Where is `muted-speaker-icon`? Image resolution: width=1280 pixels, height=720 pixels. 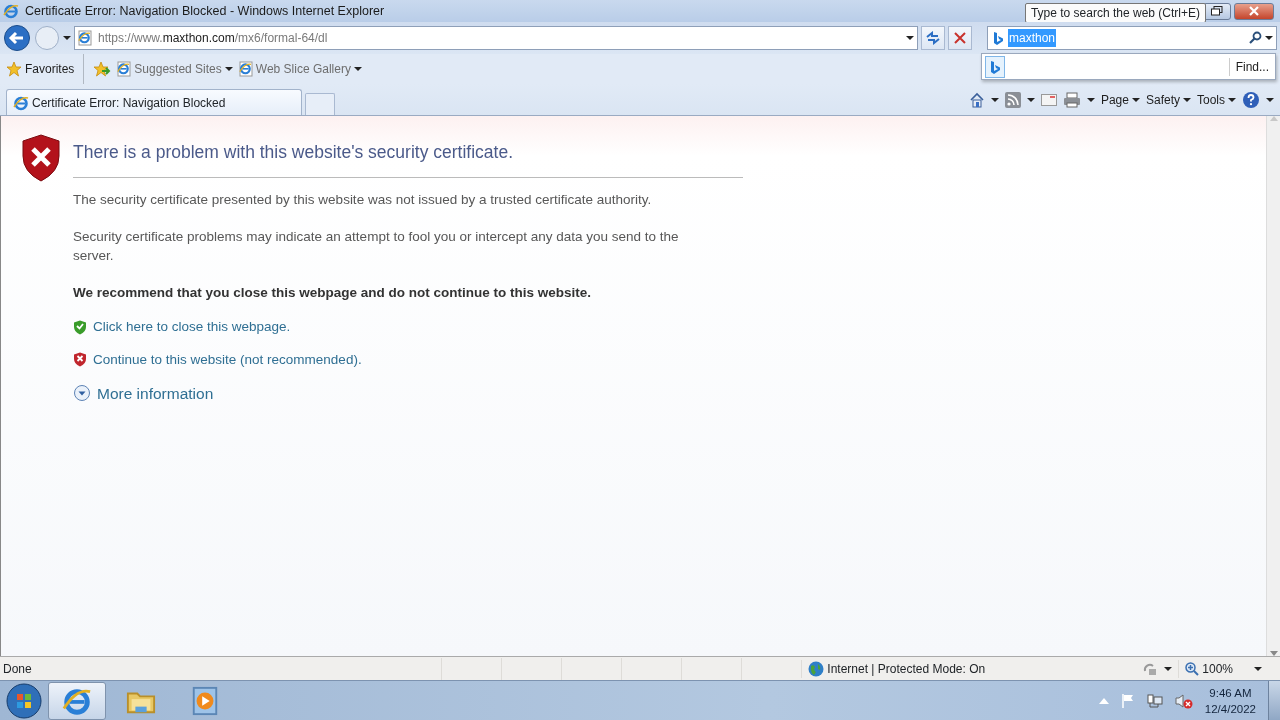
muted-speaker-icon is located at coordinates (1183, 700).